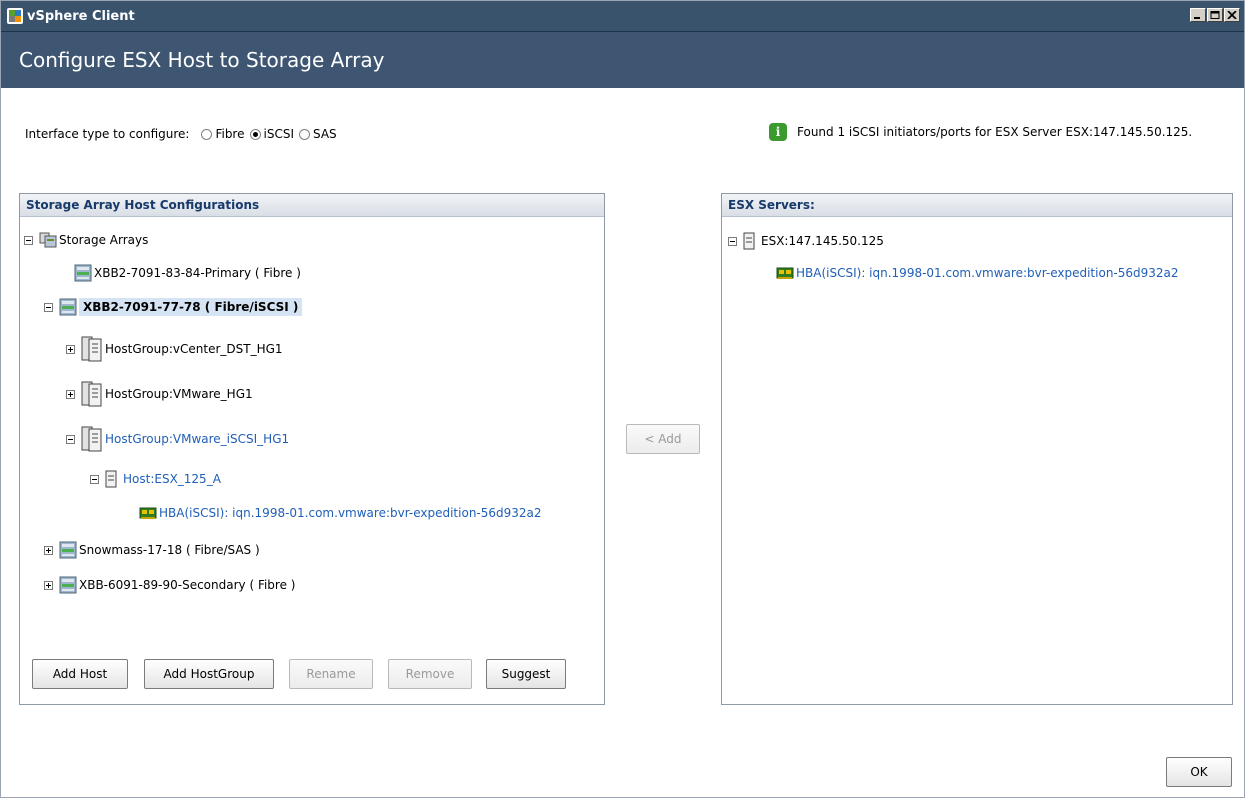  What do you see at coordinates (191, 307) in the screenshot?
I see `tree-label-selected: XBB2-7091-77-78 ( Fibre/iSCSI )` at bounding box center [191, 307].